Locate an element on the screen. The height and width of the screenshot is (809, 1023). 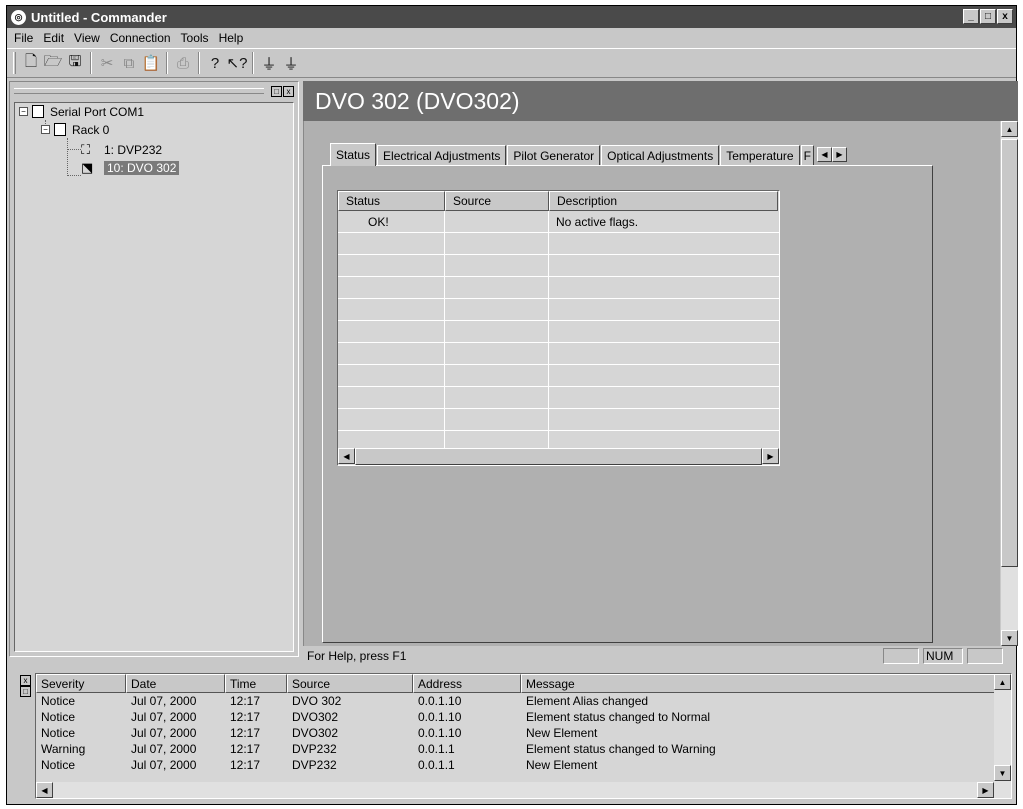
rack-icon is located at coordinates (60, 129).